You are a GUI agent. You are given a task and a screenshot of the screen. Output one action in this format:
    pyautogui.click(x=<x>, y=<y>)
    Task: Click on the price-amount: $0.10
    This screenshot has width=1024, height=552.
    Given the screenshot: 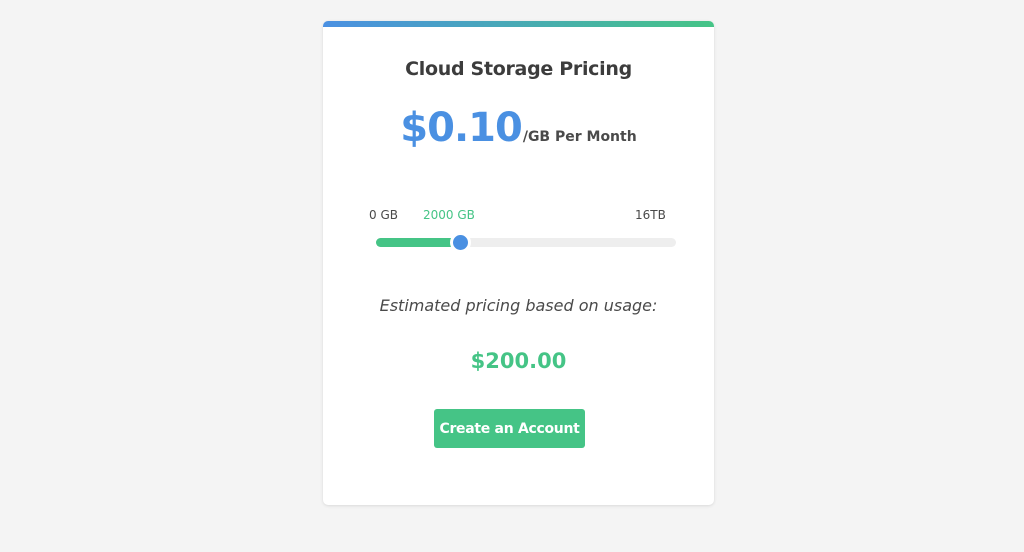 What is the action you would take?
    pyautogui.click(x=461, y=128)
    